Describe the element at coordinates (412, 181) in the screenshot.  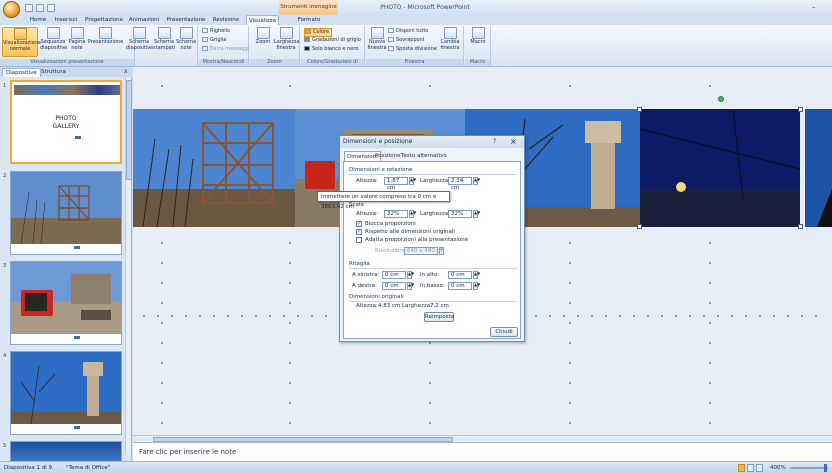
I see `height-spinner: ▲▼` at that location.